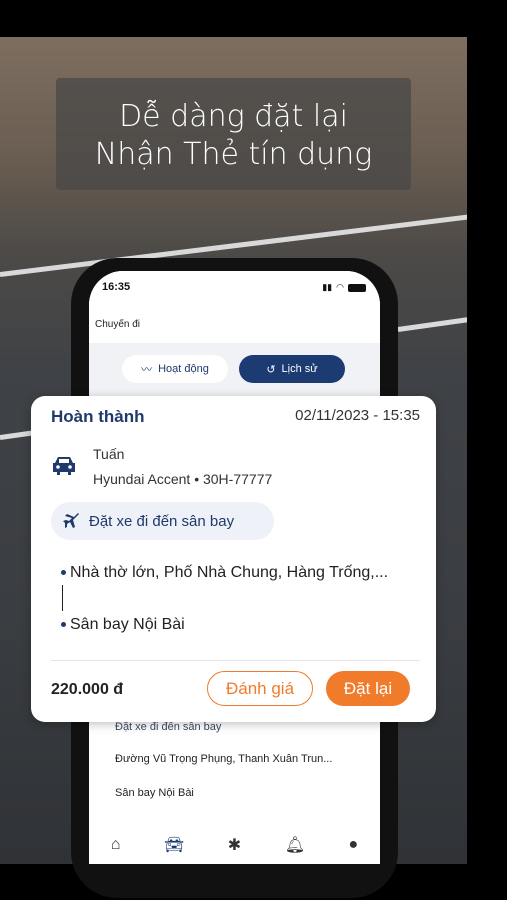 The height and width of the screenshot is (900, 507). I want to click on battery-icon, so click(357, 287).